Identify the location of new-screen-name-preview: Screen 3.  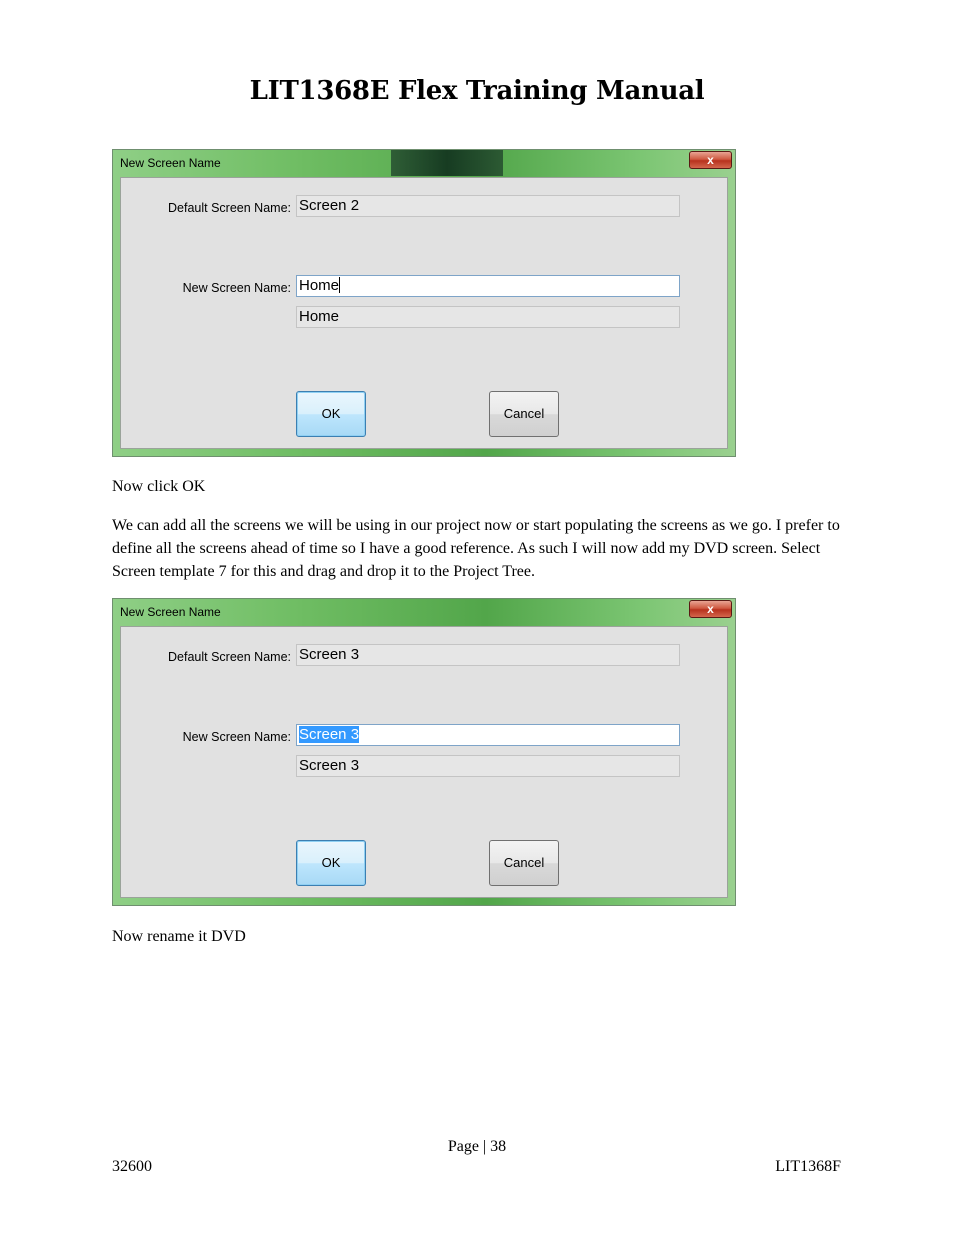
(488, 766).